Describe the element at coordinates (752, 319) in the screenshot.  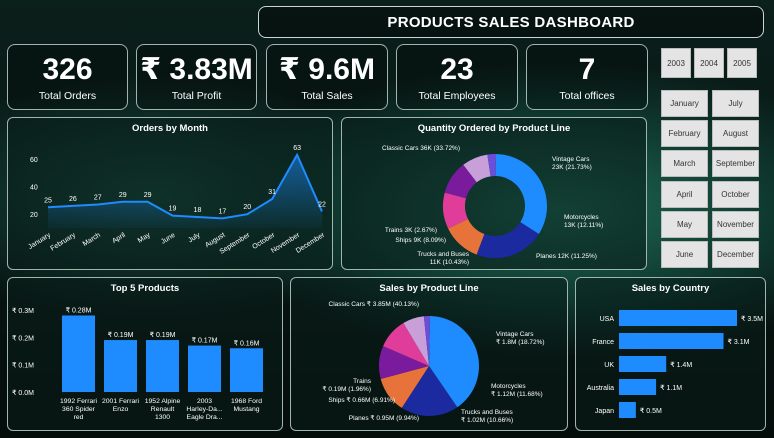
I see `data-label: ₹ 3.5M` at that location.